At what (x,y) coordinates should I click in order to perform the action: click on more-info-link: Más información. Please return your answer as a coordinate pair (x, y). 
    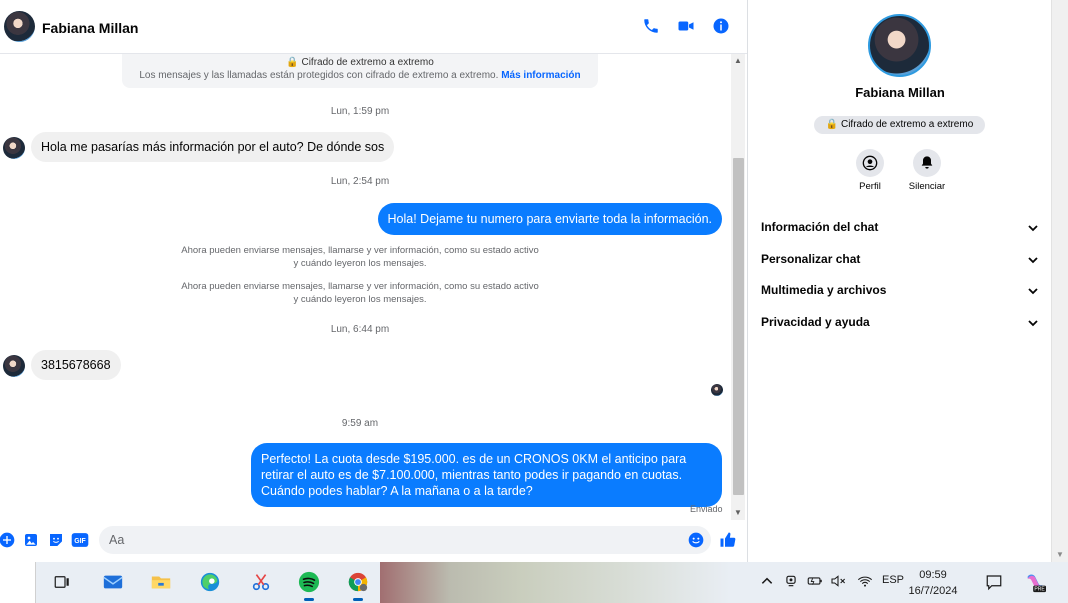
    Looking at the image, I should click on (540, 75).